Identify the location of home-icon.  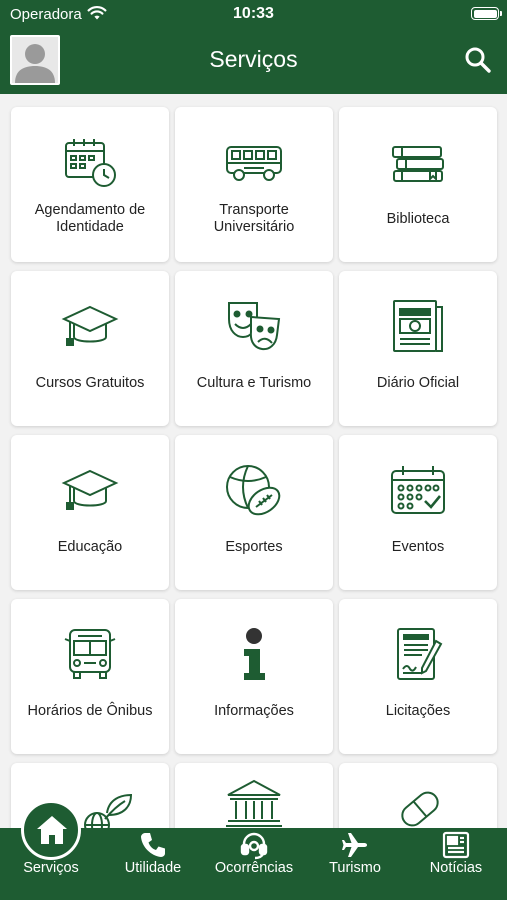
(52, 830).